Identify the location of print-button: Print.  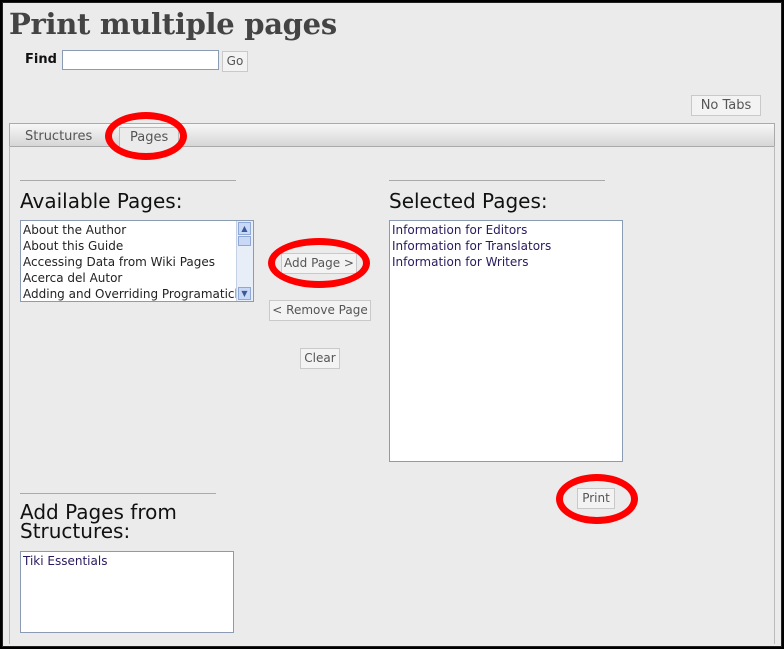
(596, 498).